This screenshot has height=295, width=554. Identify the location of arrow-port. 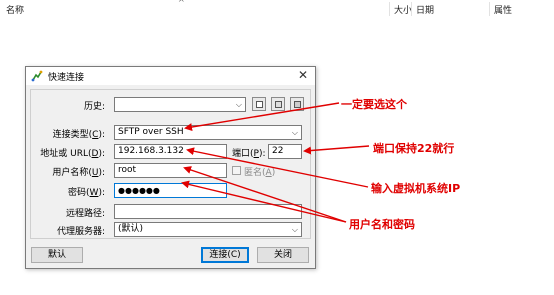
(336, 150).